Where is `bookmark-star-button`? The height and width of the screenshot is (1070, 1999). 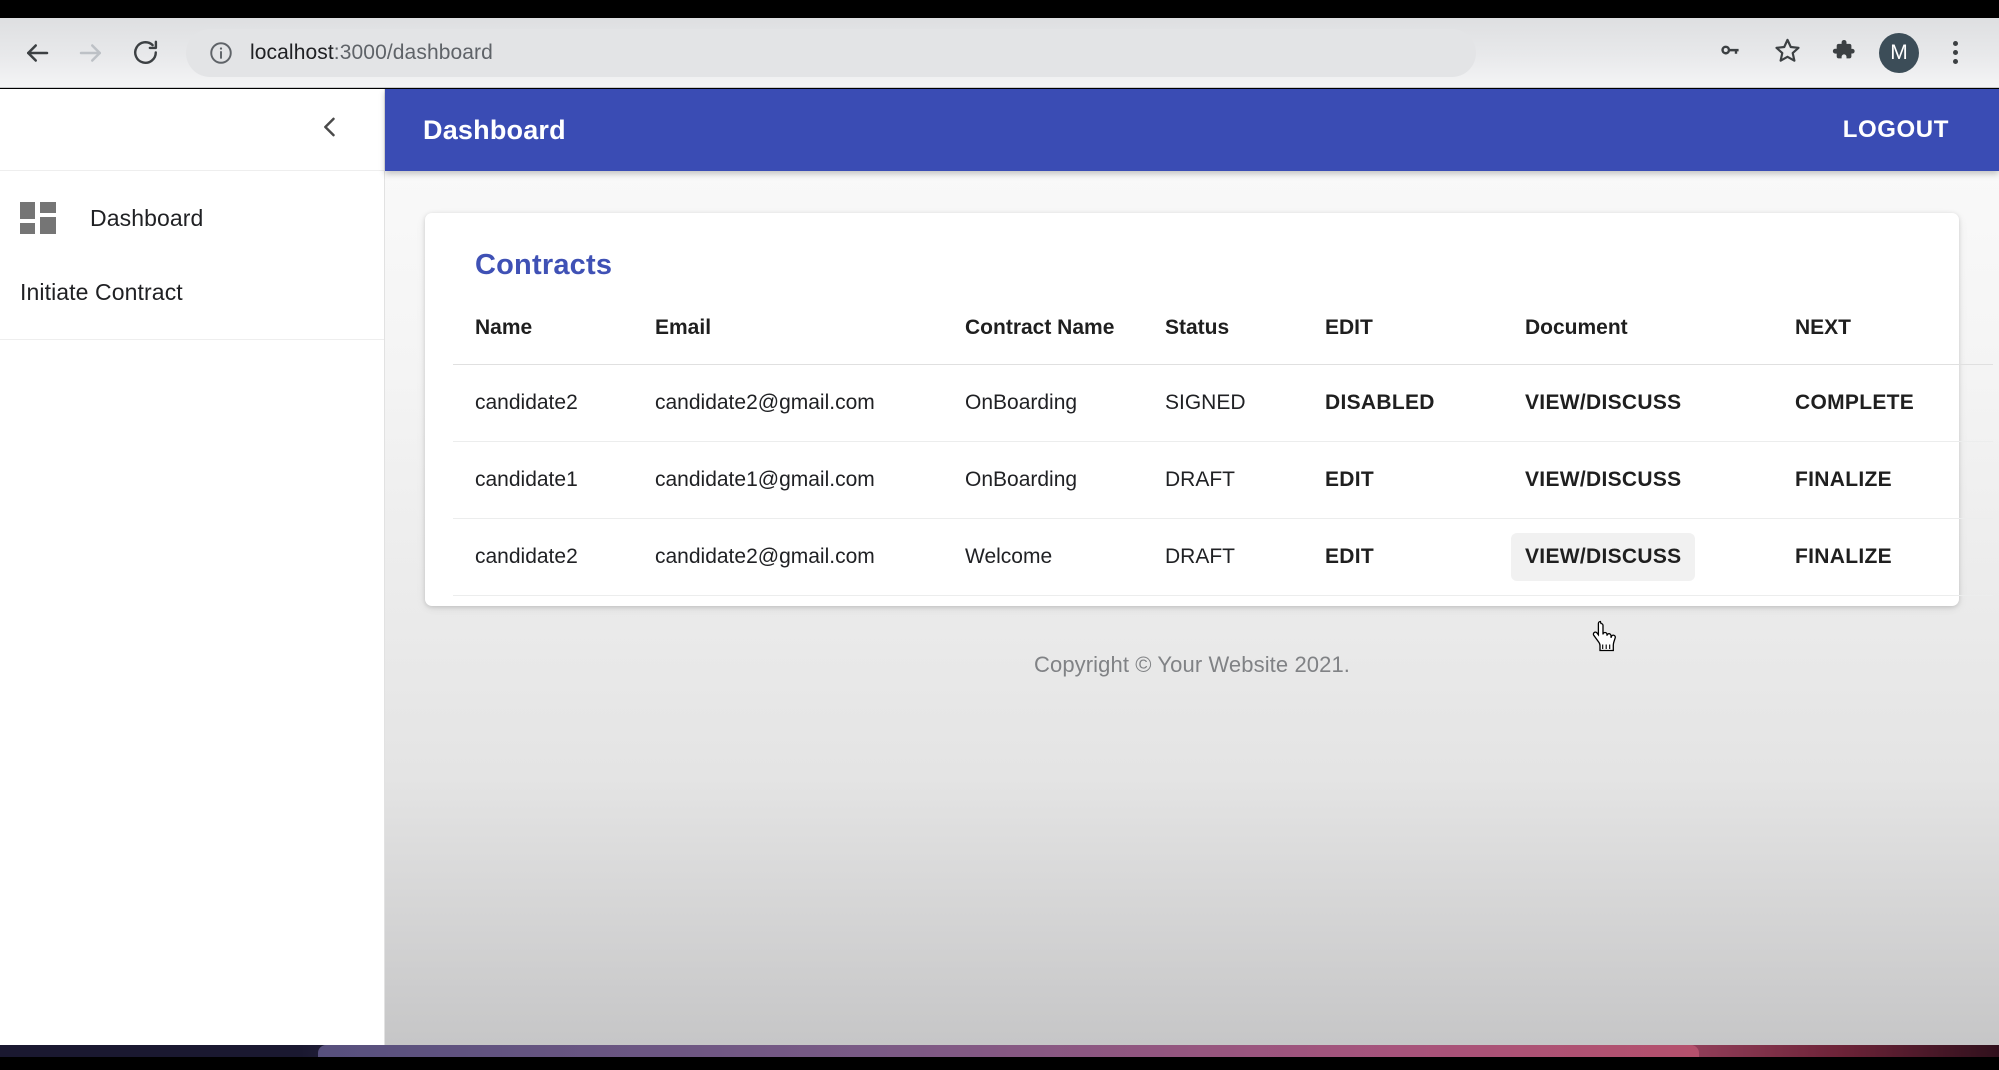
bookmark-star-button is located at coordinates (1787, 53).